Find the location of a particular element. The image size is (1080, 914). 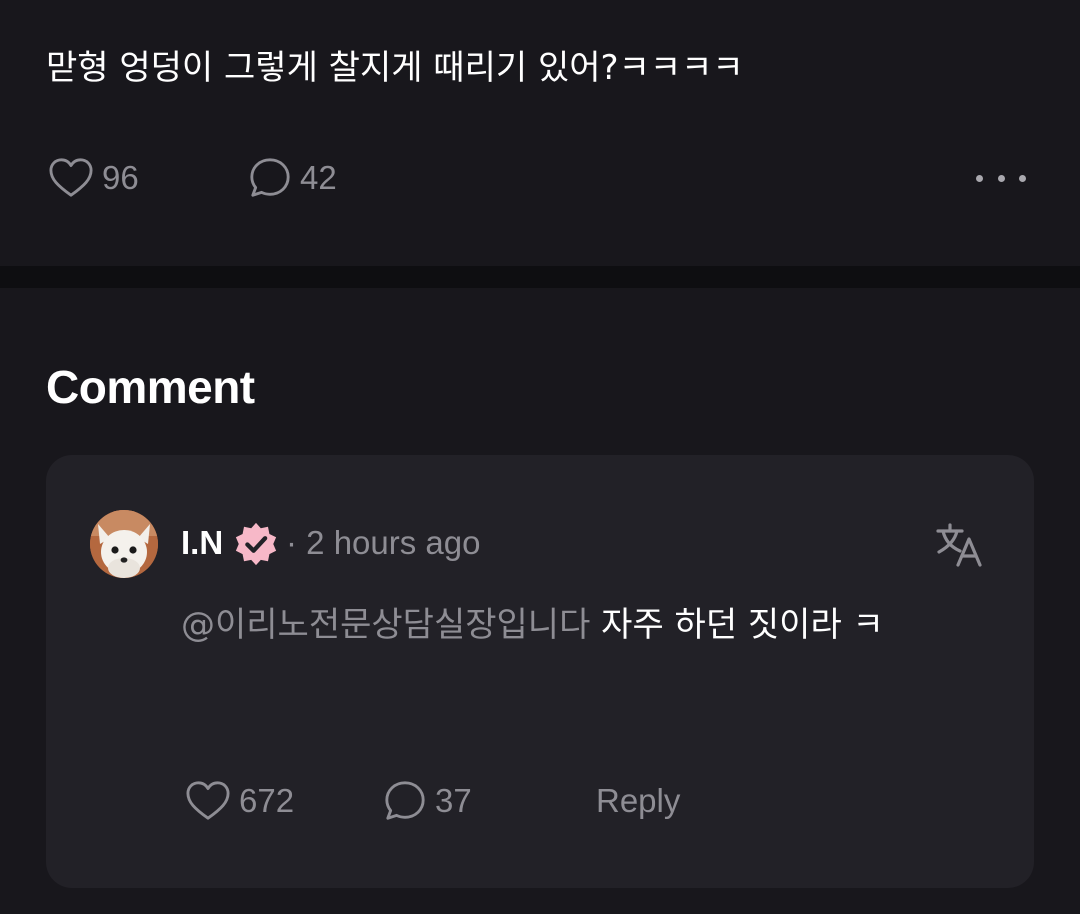

reply-button: Reply is located at coordinates (638, 801).